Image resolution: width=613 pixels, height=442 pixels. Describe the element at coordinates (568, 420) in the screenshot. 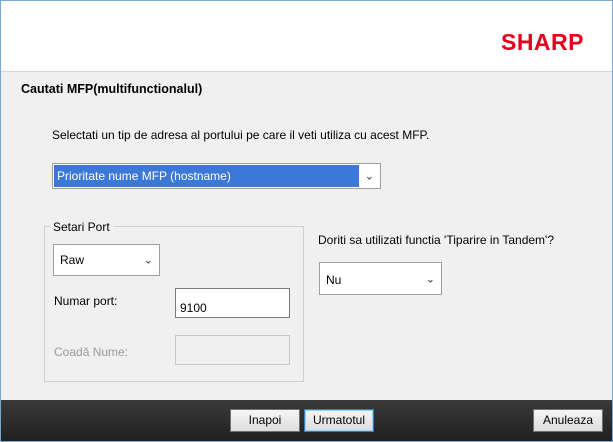

I see `cancel-button: Anuleaza` at that location.